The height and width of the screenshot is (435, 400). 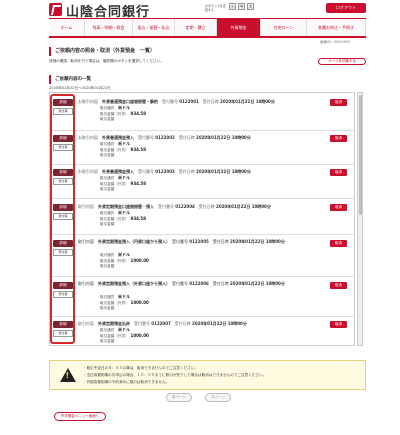 What do you see at coordinates (360, 219) in the screenshot?
I see `list-scrollbar` at bounding box center [360, 219].